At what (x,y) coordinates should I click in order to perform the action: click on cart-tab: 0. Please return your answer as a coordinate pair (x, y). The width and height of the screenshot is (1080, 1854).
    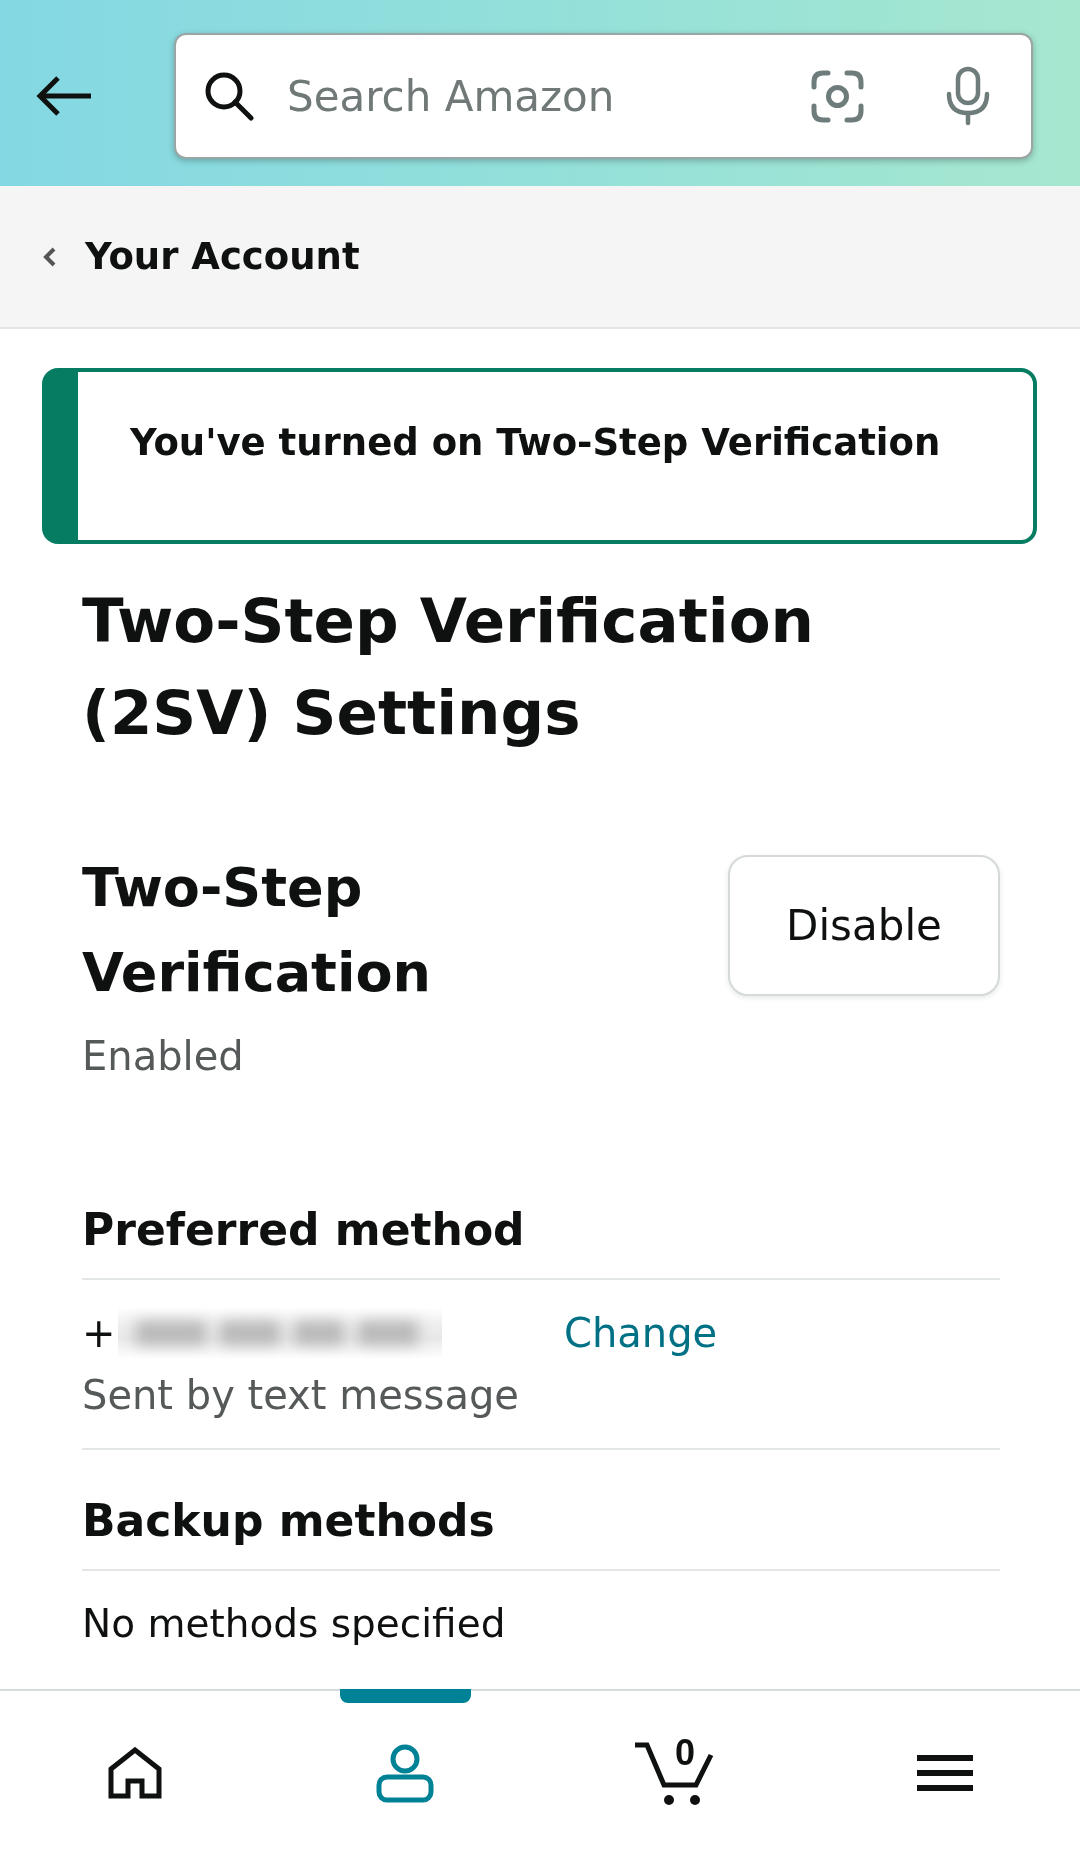
    Looking at the image, I should click on (675, 1770).